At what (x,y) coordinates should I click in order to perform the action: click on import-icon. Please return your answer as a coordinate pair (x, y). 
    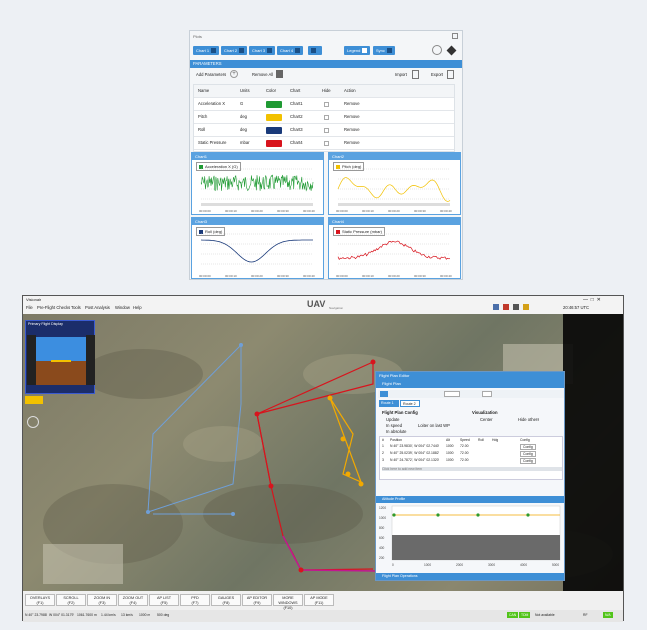
    Looking at the image, I should click on (415, 74).